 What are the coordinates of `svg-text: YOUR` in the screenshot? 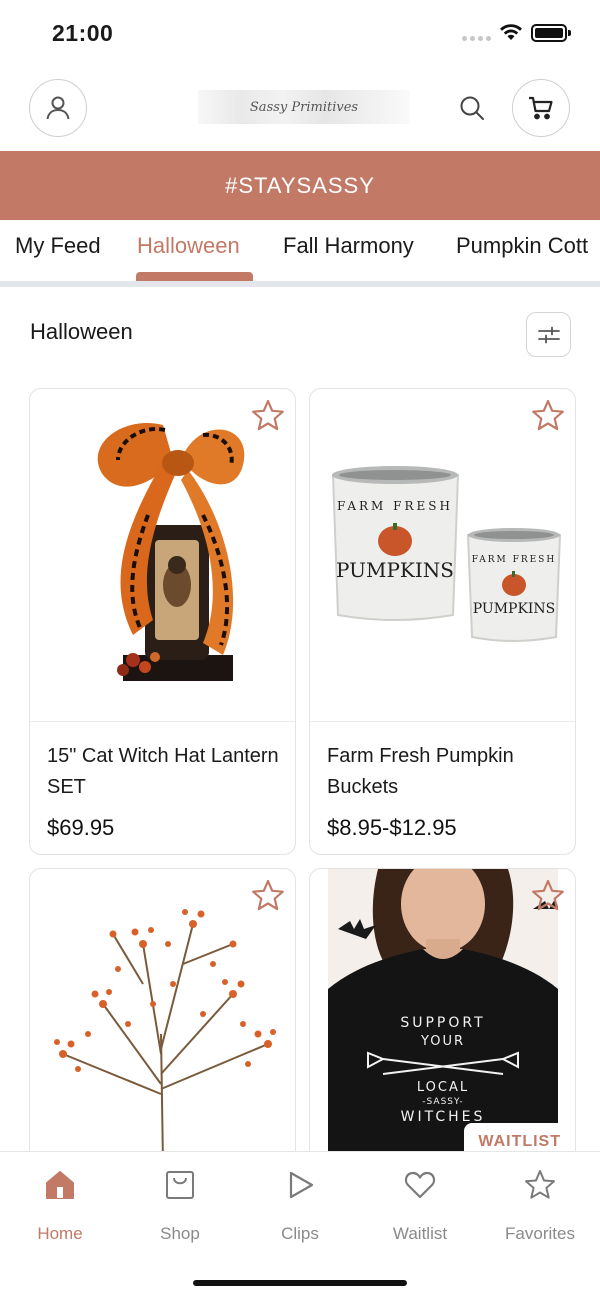 It's located at (442, 1041).